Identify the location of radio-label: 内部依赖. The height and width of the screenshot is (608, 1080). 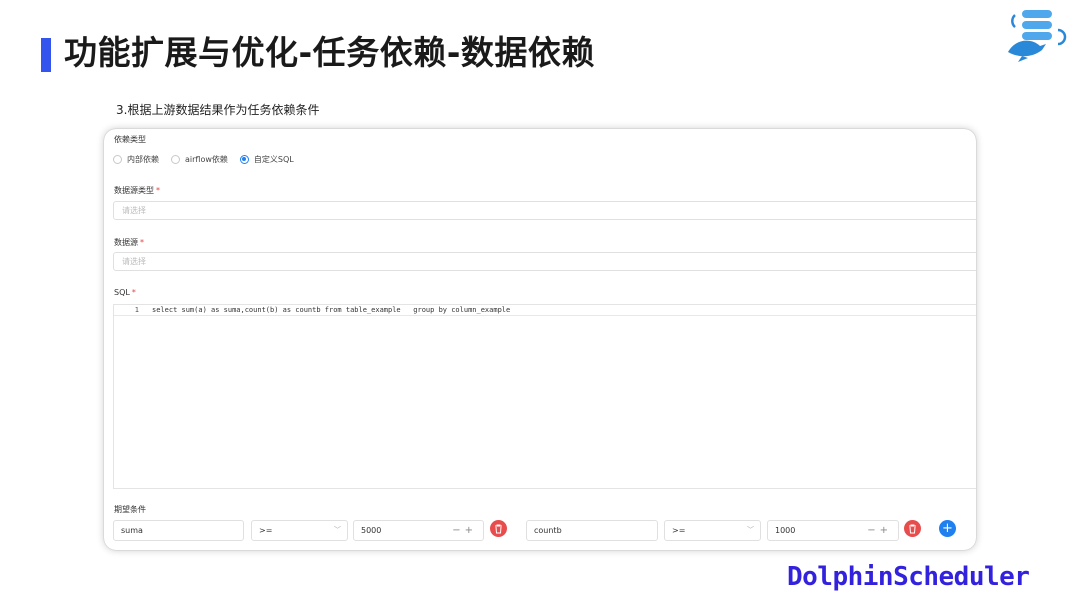
(143, 159).